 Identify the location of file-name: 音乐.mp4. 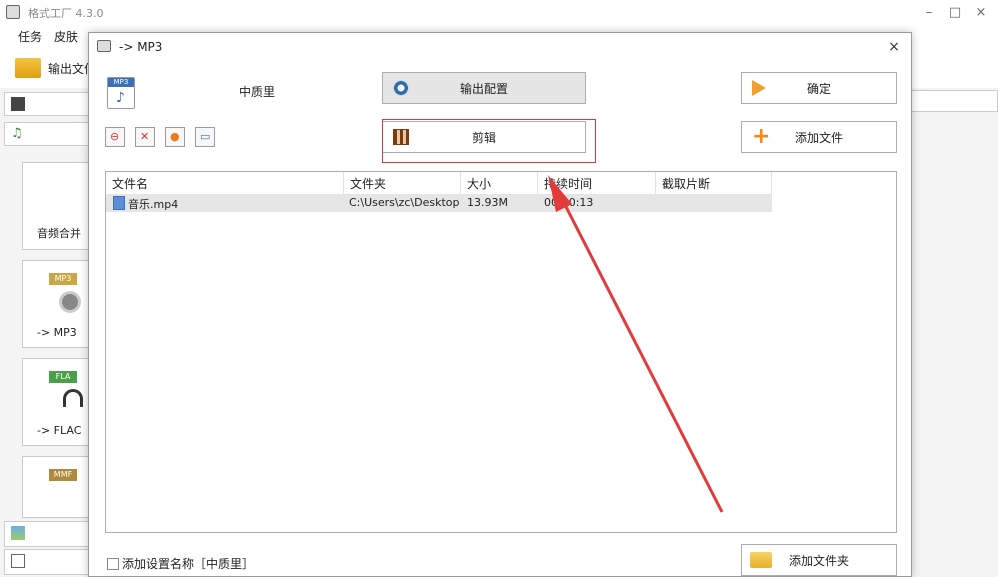
(153, 204).